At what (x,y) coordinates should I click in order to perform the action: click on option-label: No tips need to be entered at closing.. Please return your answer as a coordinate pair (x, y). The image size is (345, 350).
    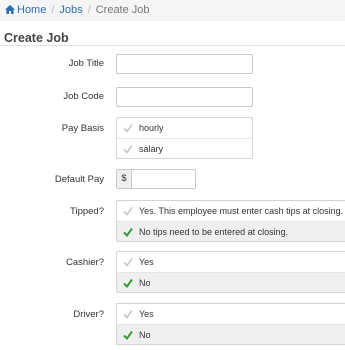
    Looking at the image, I should click on (214, 232).